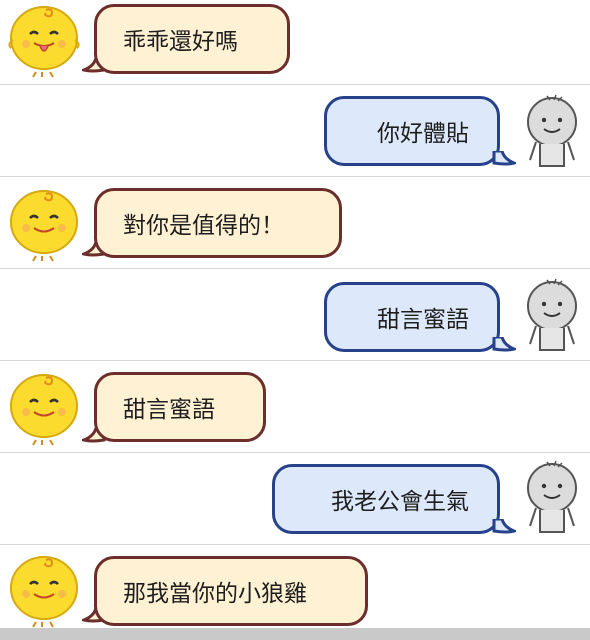  What do you see at coordinates (44, 42) in the screenshot?
I see `simsimi-tongue-out-icon` at bounding box center [44, 42].